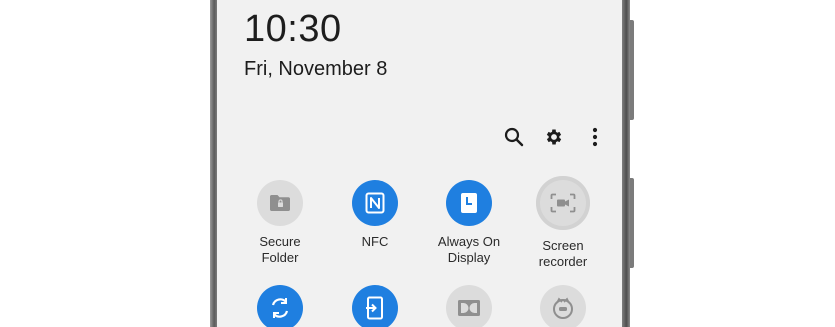  What do you see at coordinates (419, 137) in the screenshot?
I see `quick-panel-actions` at bounding box center [419, 137].